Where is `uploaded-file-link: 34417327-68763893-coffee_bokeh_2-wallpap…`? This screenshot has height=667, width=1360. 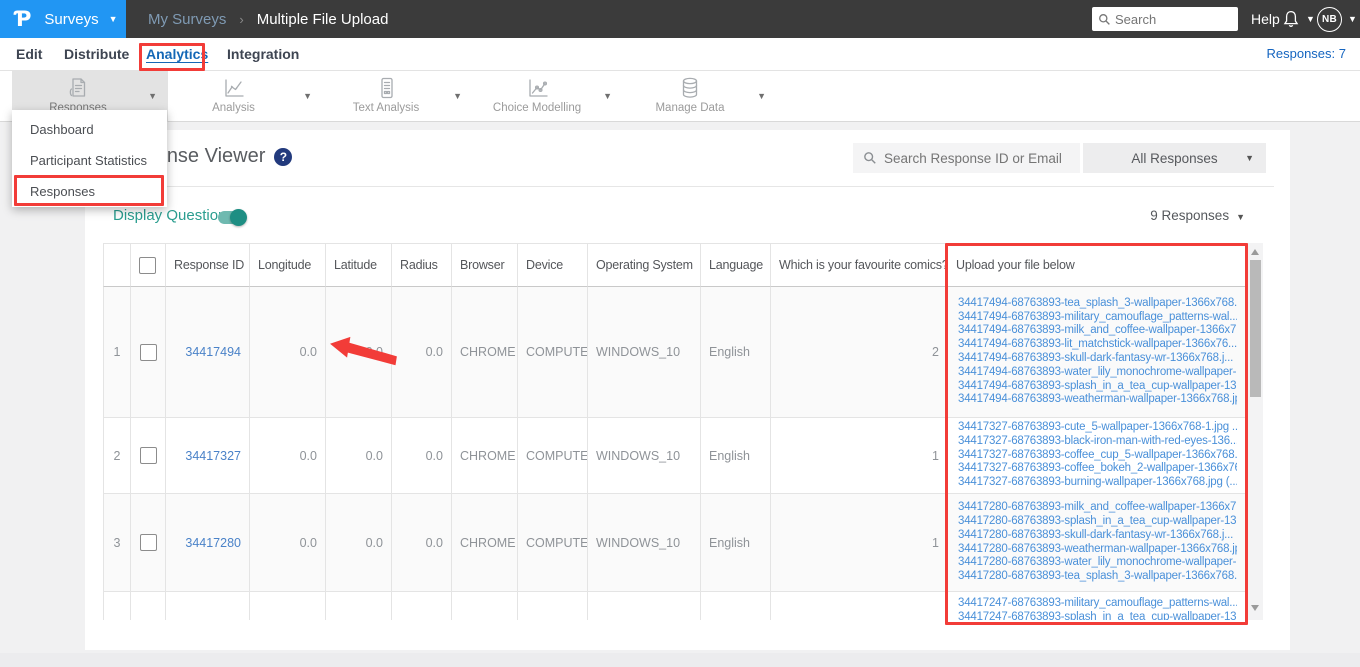 uploaded-file-link: 34417327-68763893-coffee_bokeh_2-wallpap… is located at coordinates (1097, 469).